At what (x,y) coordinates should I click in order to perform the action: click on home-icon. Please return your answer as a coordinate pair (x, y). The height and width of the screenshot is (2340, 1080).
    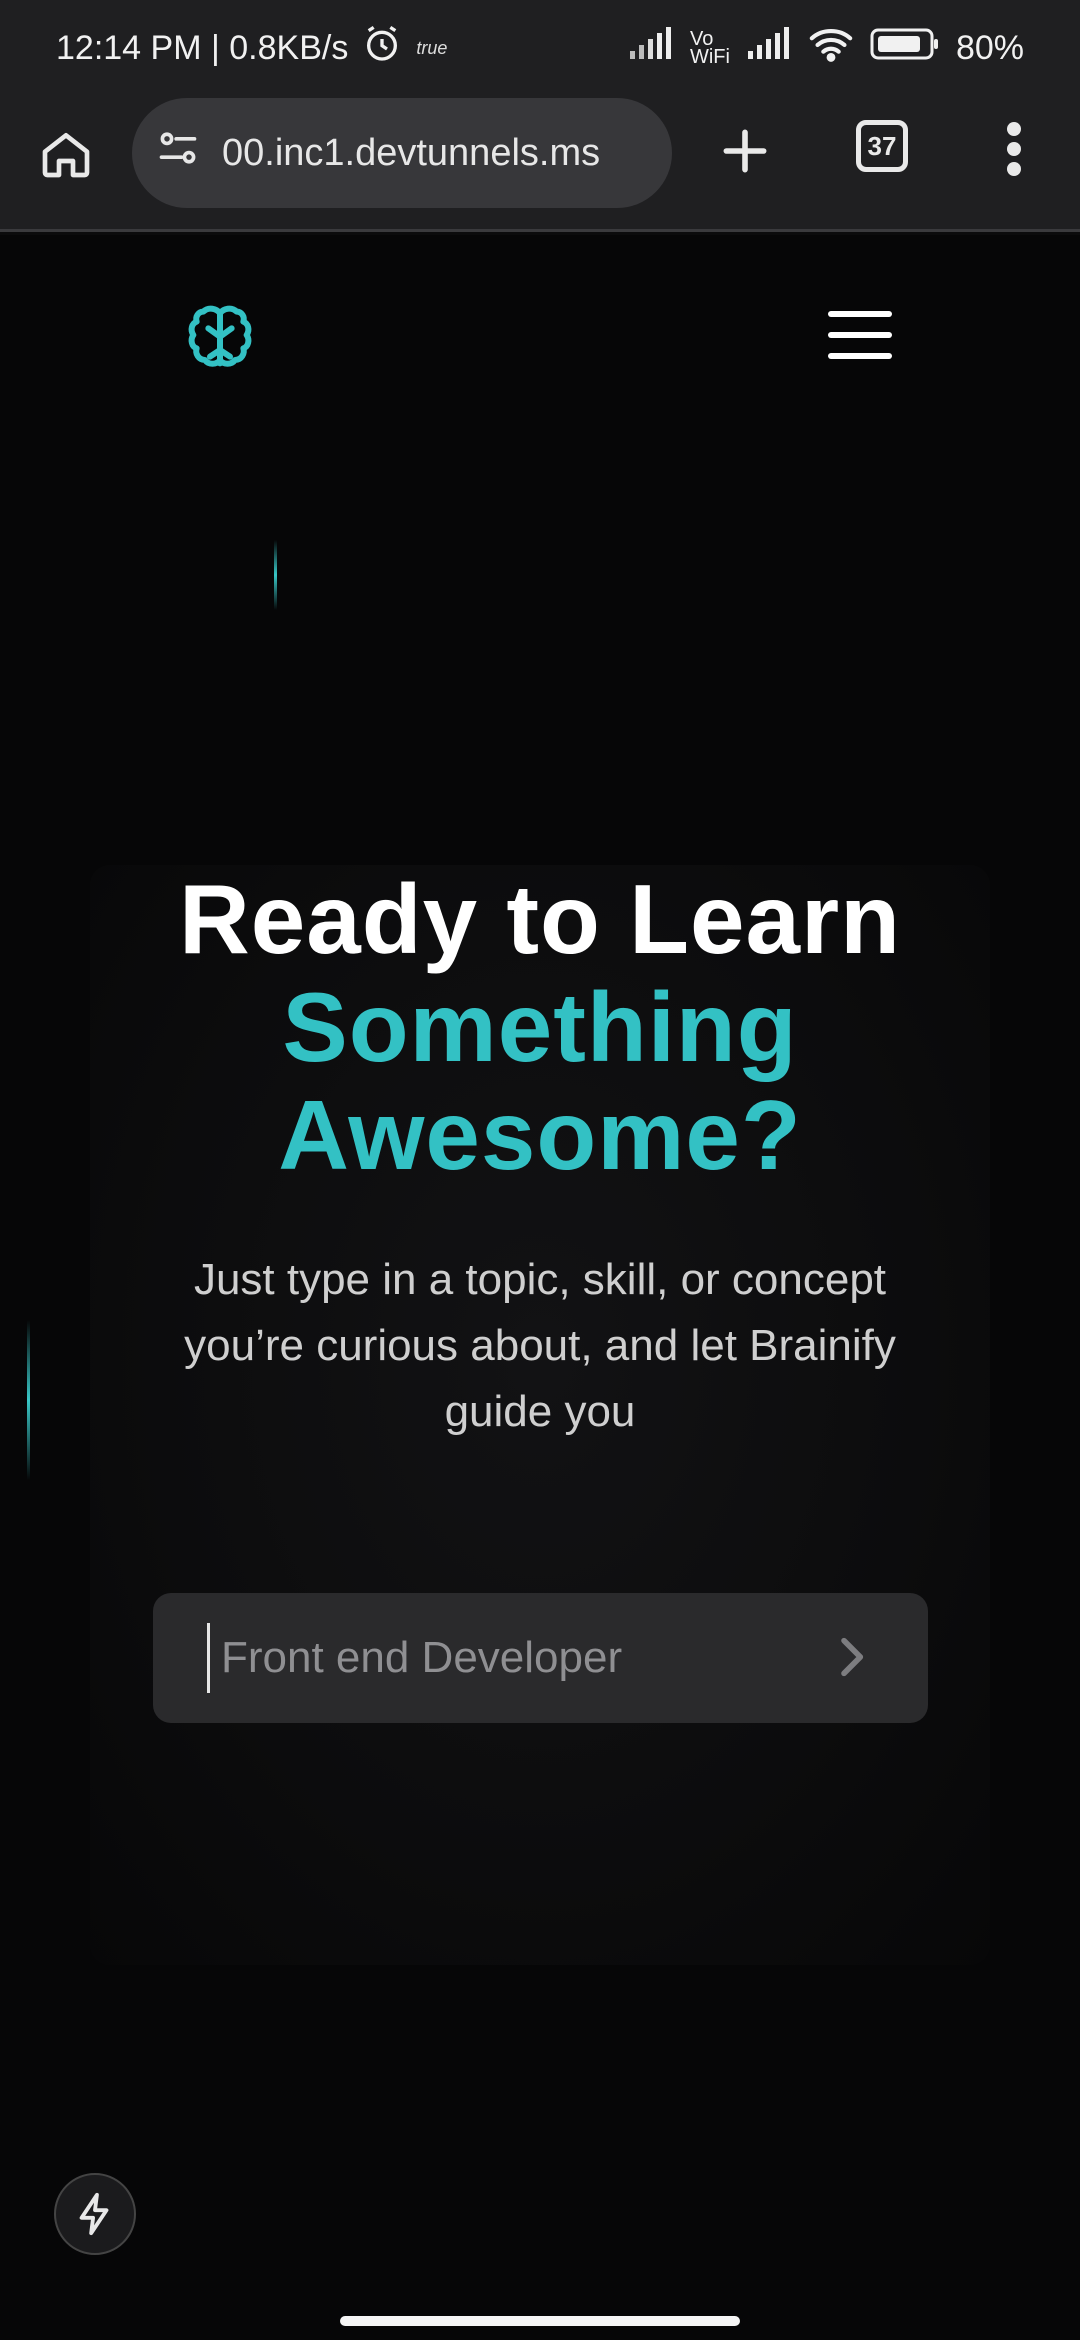
    Looking at the image, I should click on (66, 155).